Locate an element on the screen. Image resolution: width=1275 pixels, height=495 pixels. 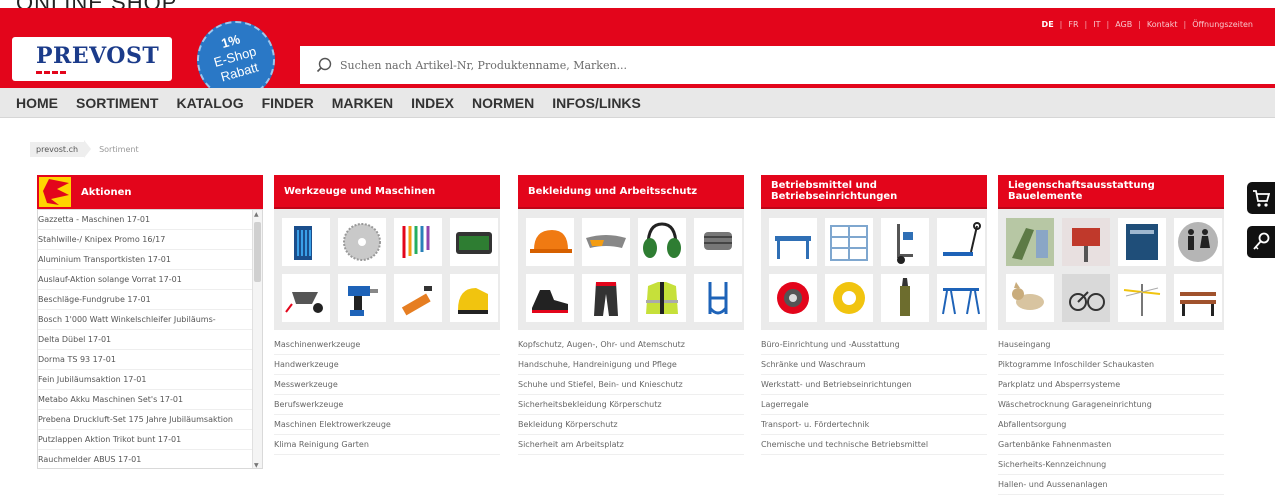
oeffnungszeiten-link: Öffnungszeiten is located at coordinates (1222, 24).